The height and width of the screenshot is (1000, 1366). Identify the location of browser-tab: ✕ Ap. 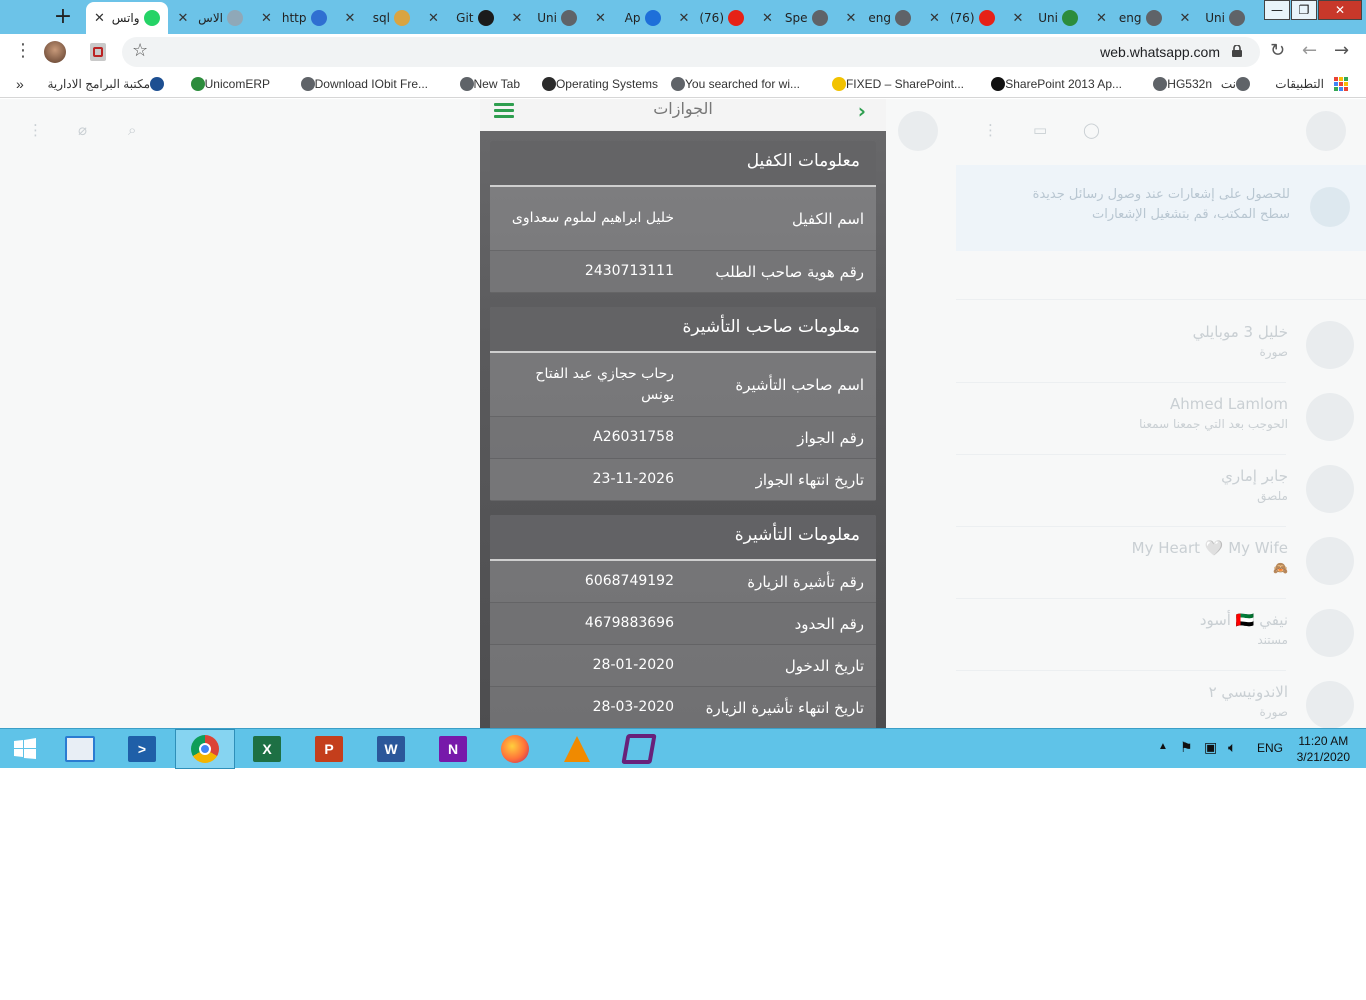
(628, 18).